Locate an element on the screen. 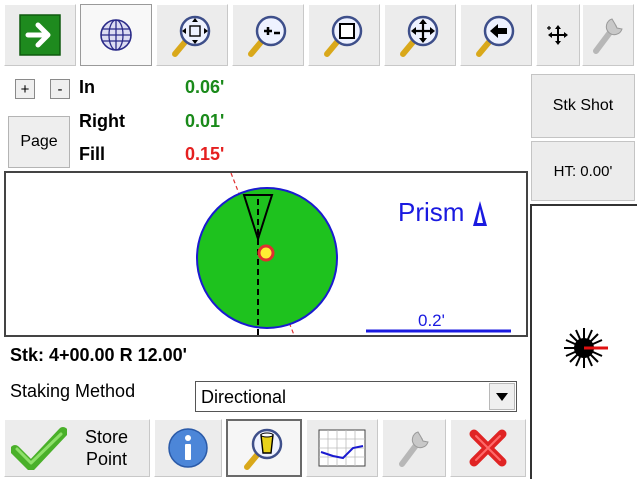 The height and width of the screenshot is (479, 637). settings-button is located at coordinates (608, 35).